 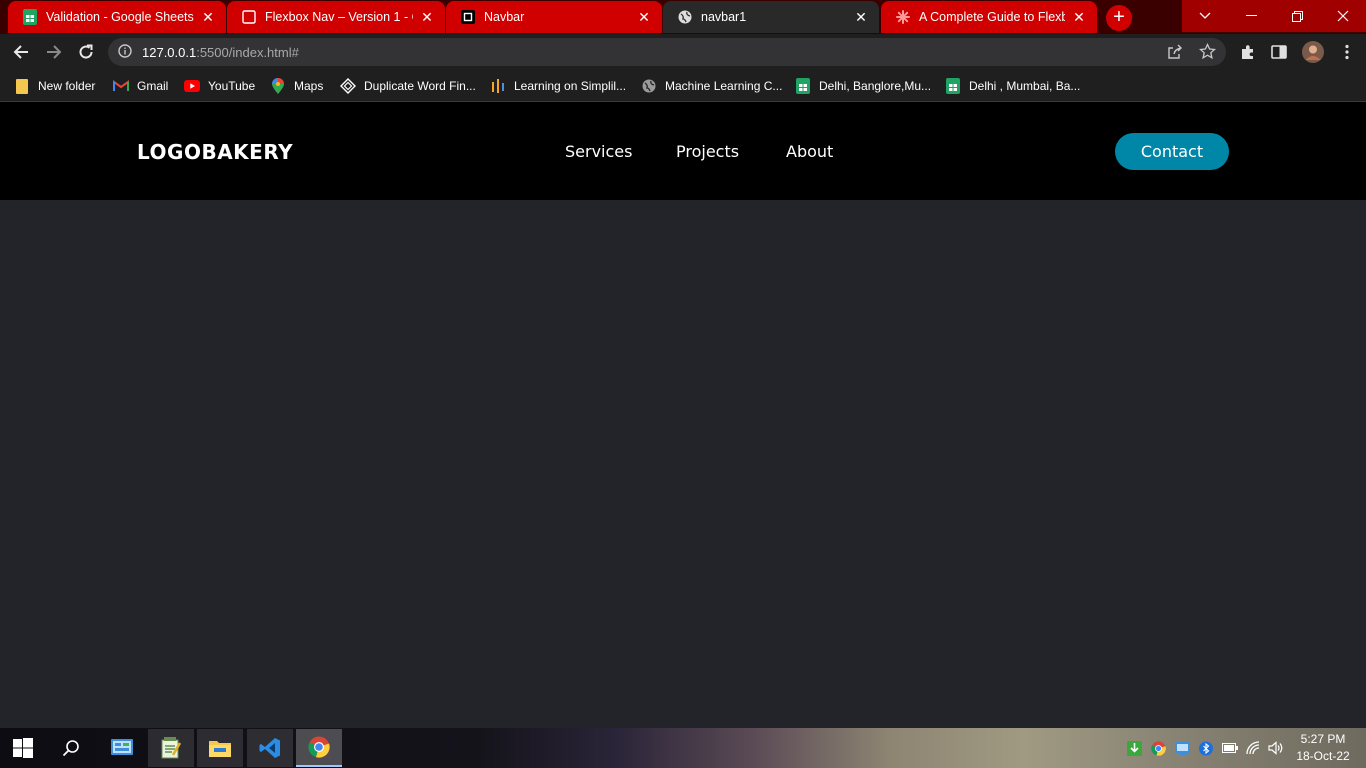 I want to click on vscode-icon, so click(x=270, y=748).